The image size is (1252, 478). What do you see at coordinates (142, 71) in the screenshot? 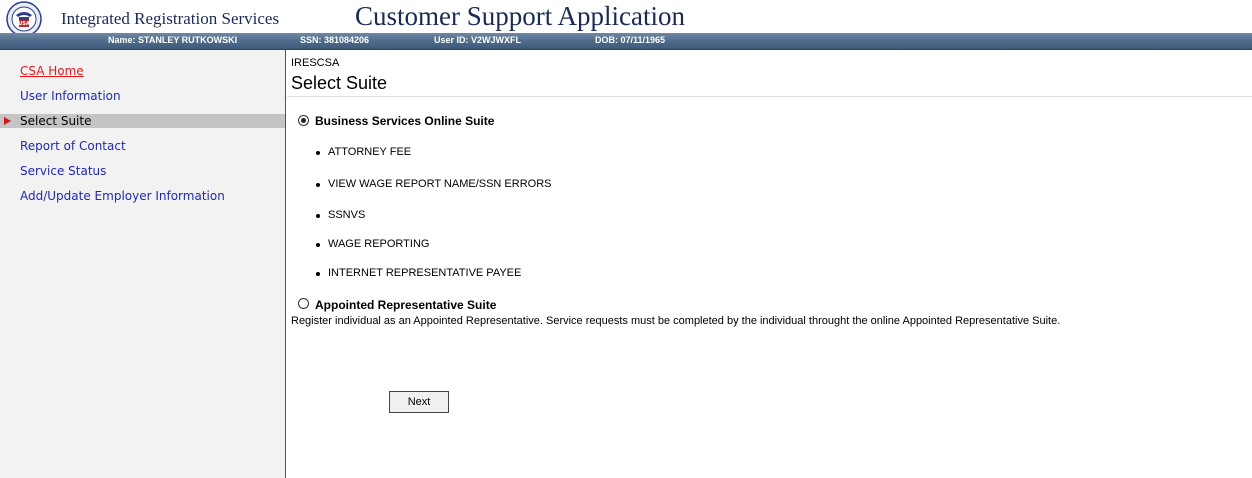
I see `sidebar-item-csa-home: CSA Home` at bounding box center [142, 71].